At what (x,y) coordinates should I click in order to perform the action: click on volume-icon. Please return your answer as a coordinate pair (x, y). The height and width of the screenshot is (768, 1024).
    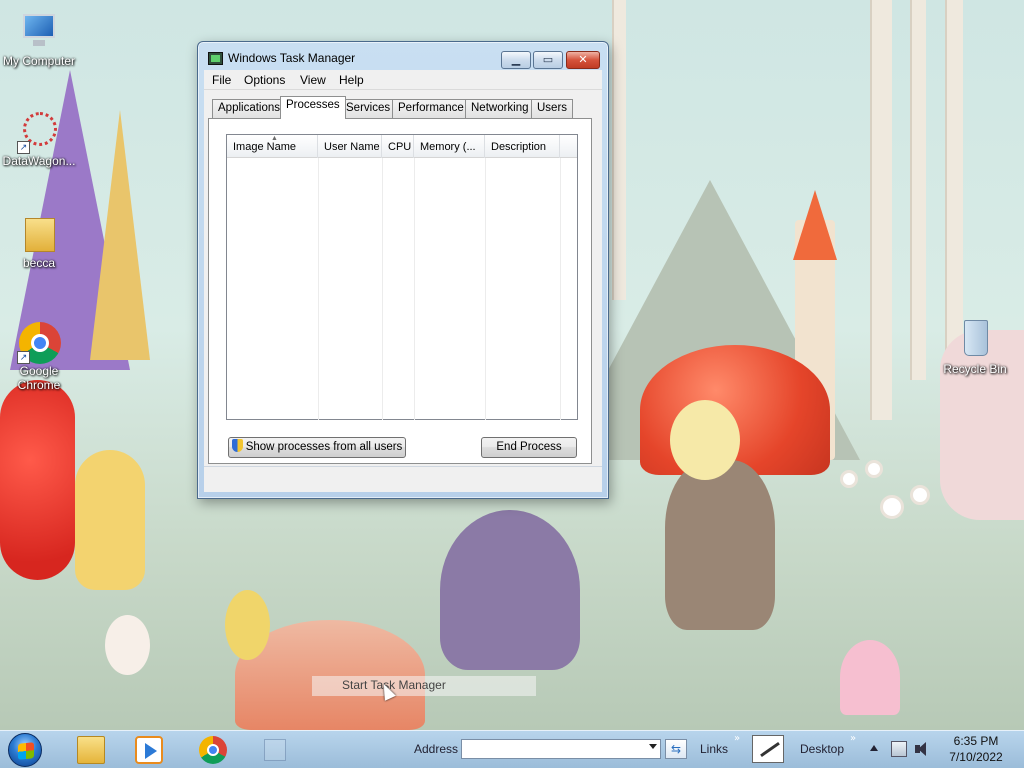
    Looking at the image, I should click on (922, 749).